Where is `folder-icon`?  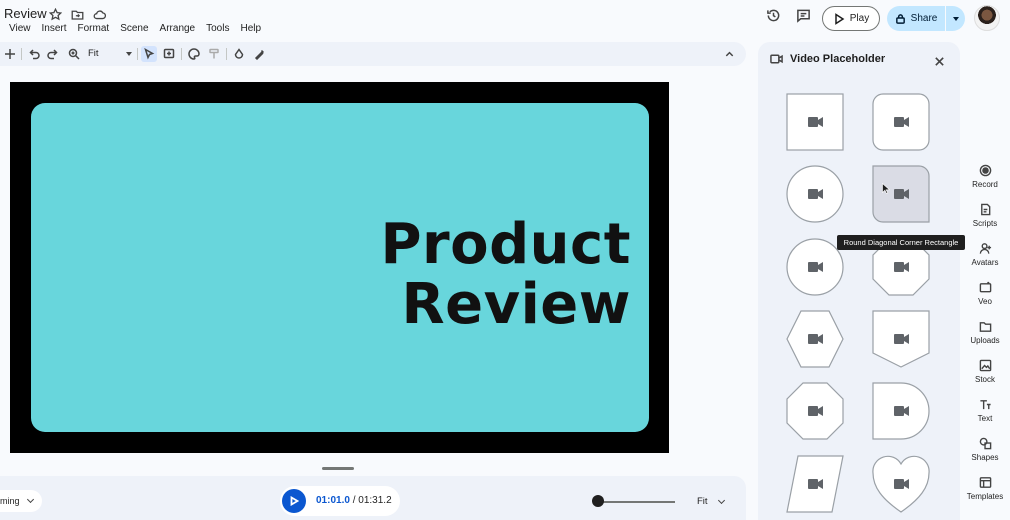 folder-icon is located at coordinates (985, 327).